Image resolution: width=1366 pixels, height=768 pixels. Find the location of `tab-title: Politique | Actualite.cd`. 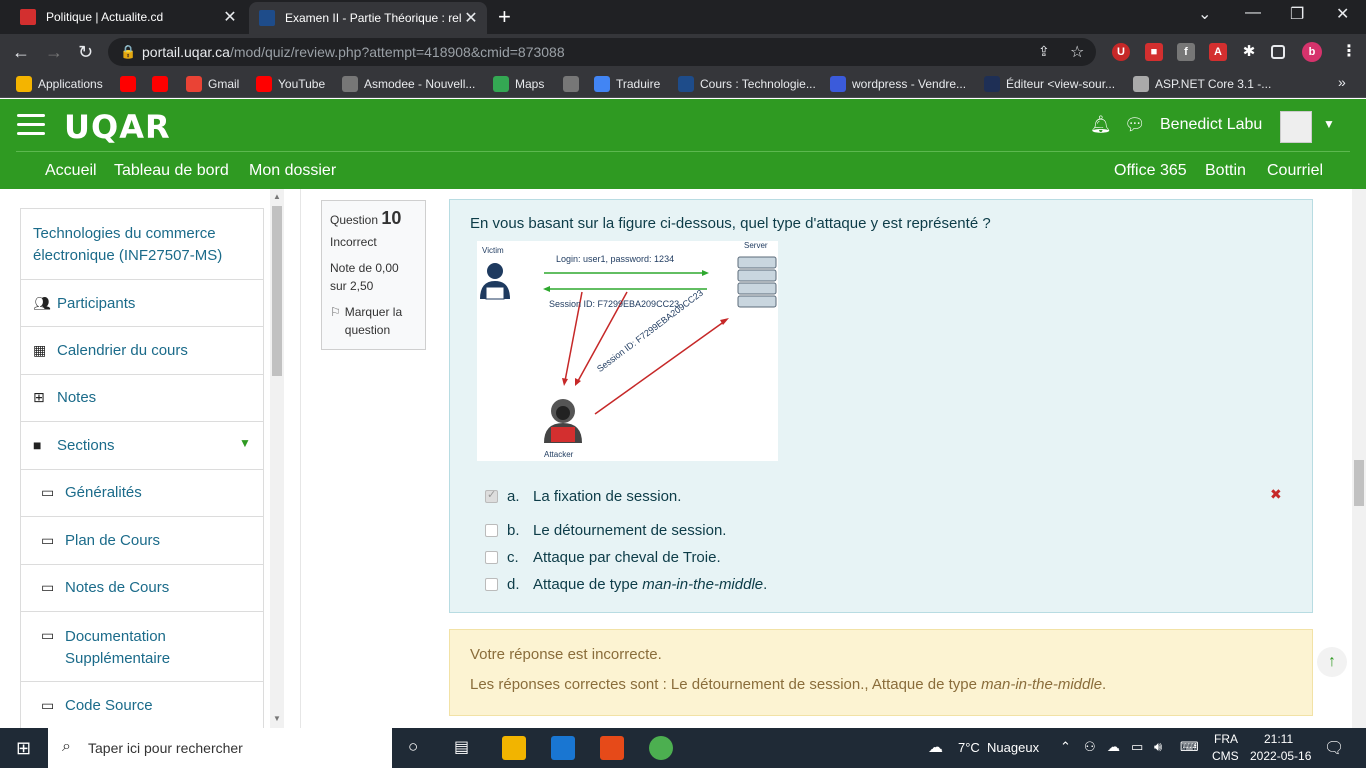

tab-title: Politique | Actualite.cd is located at coordinates (105, 17).